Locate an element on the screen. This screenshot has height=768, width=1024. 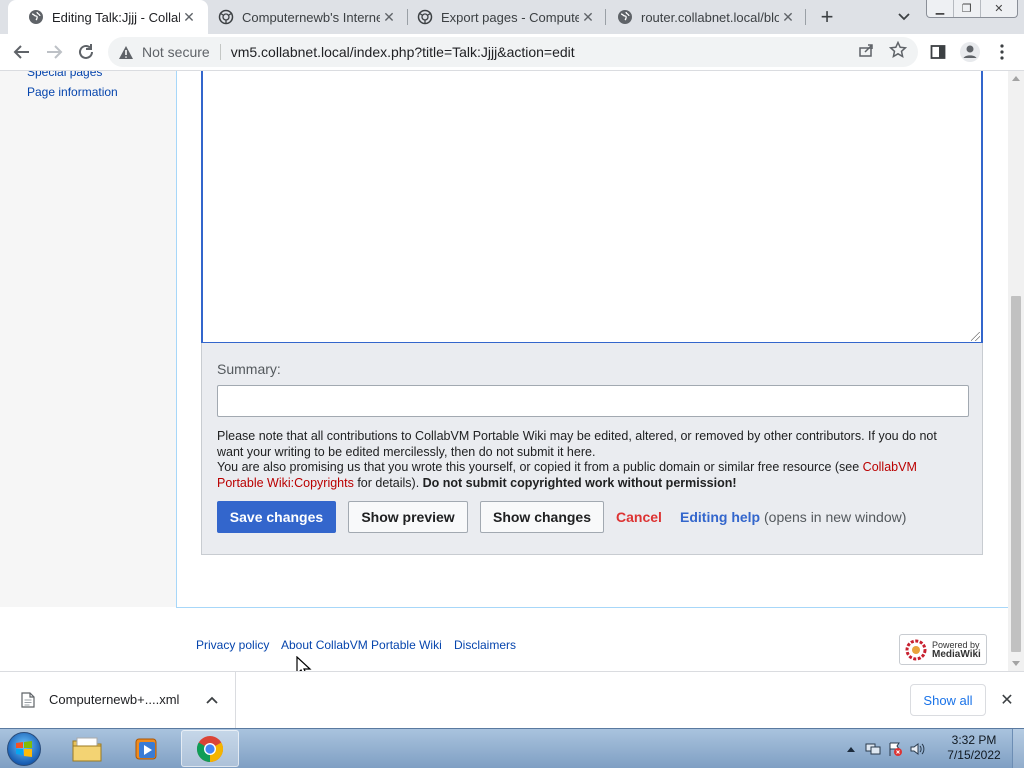
show-changes-button: Show changes is located at coordinates (542, 517).